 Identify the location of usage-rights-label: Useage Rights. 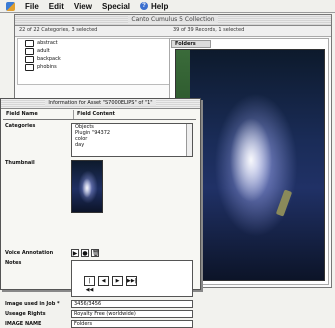
(25, 314).